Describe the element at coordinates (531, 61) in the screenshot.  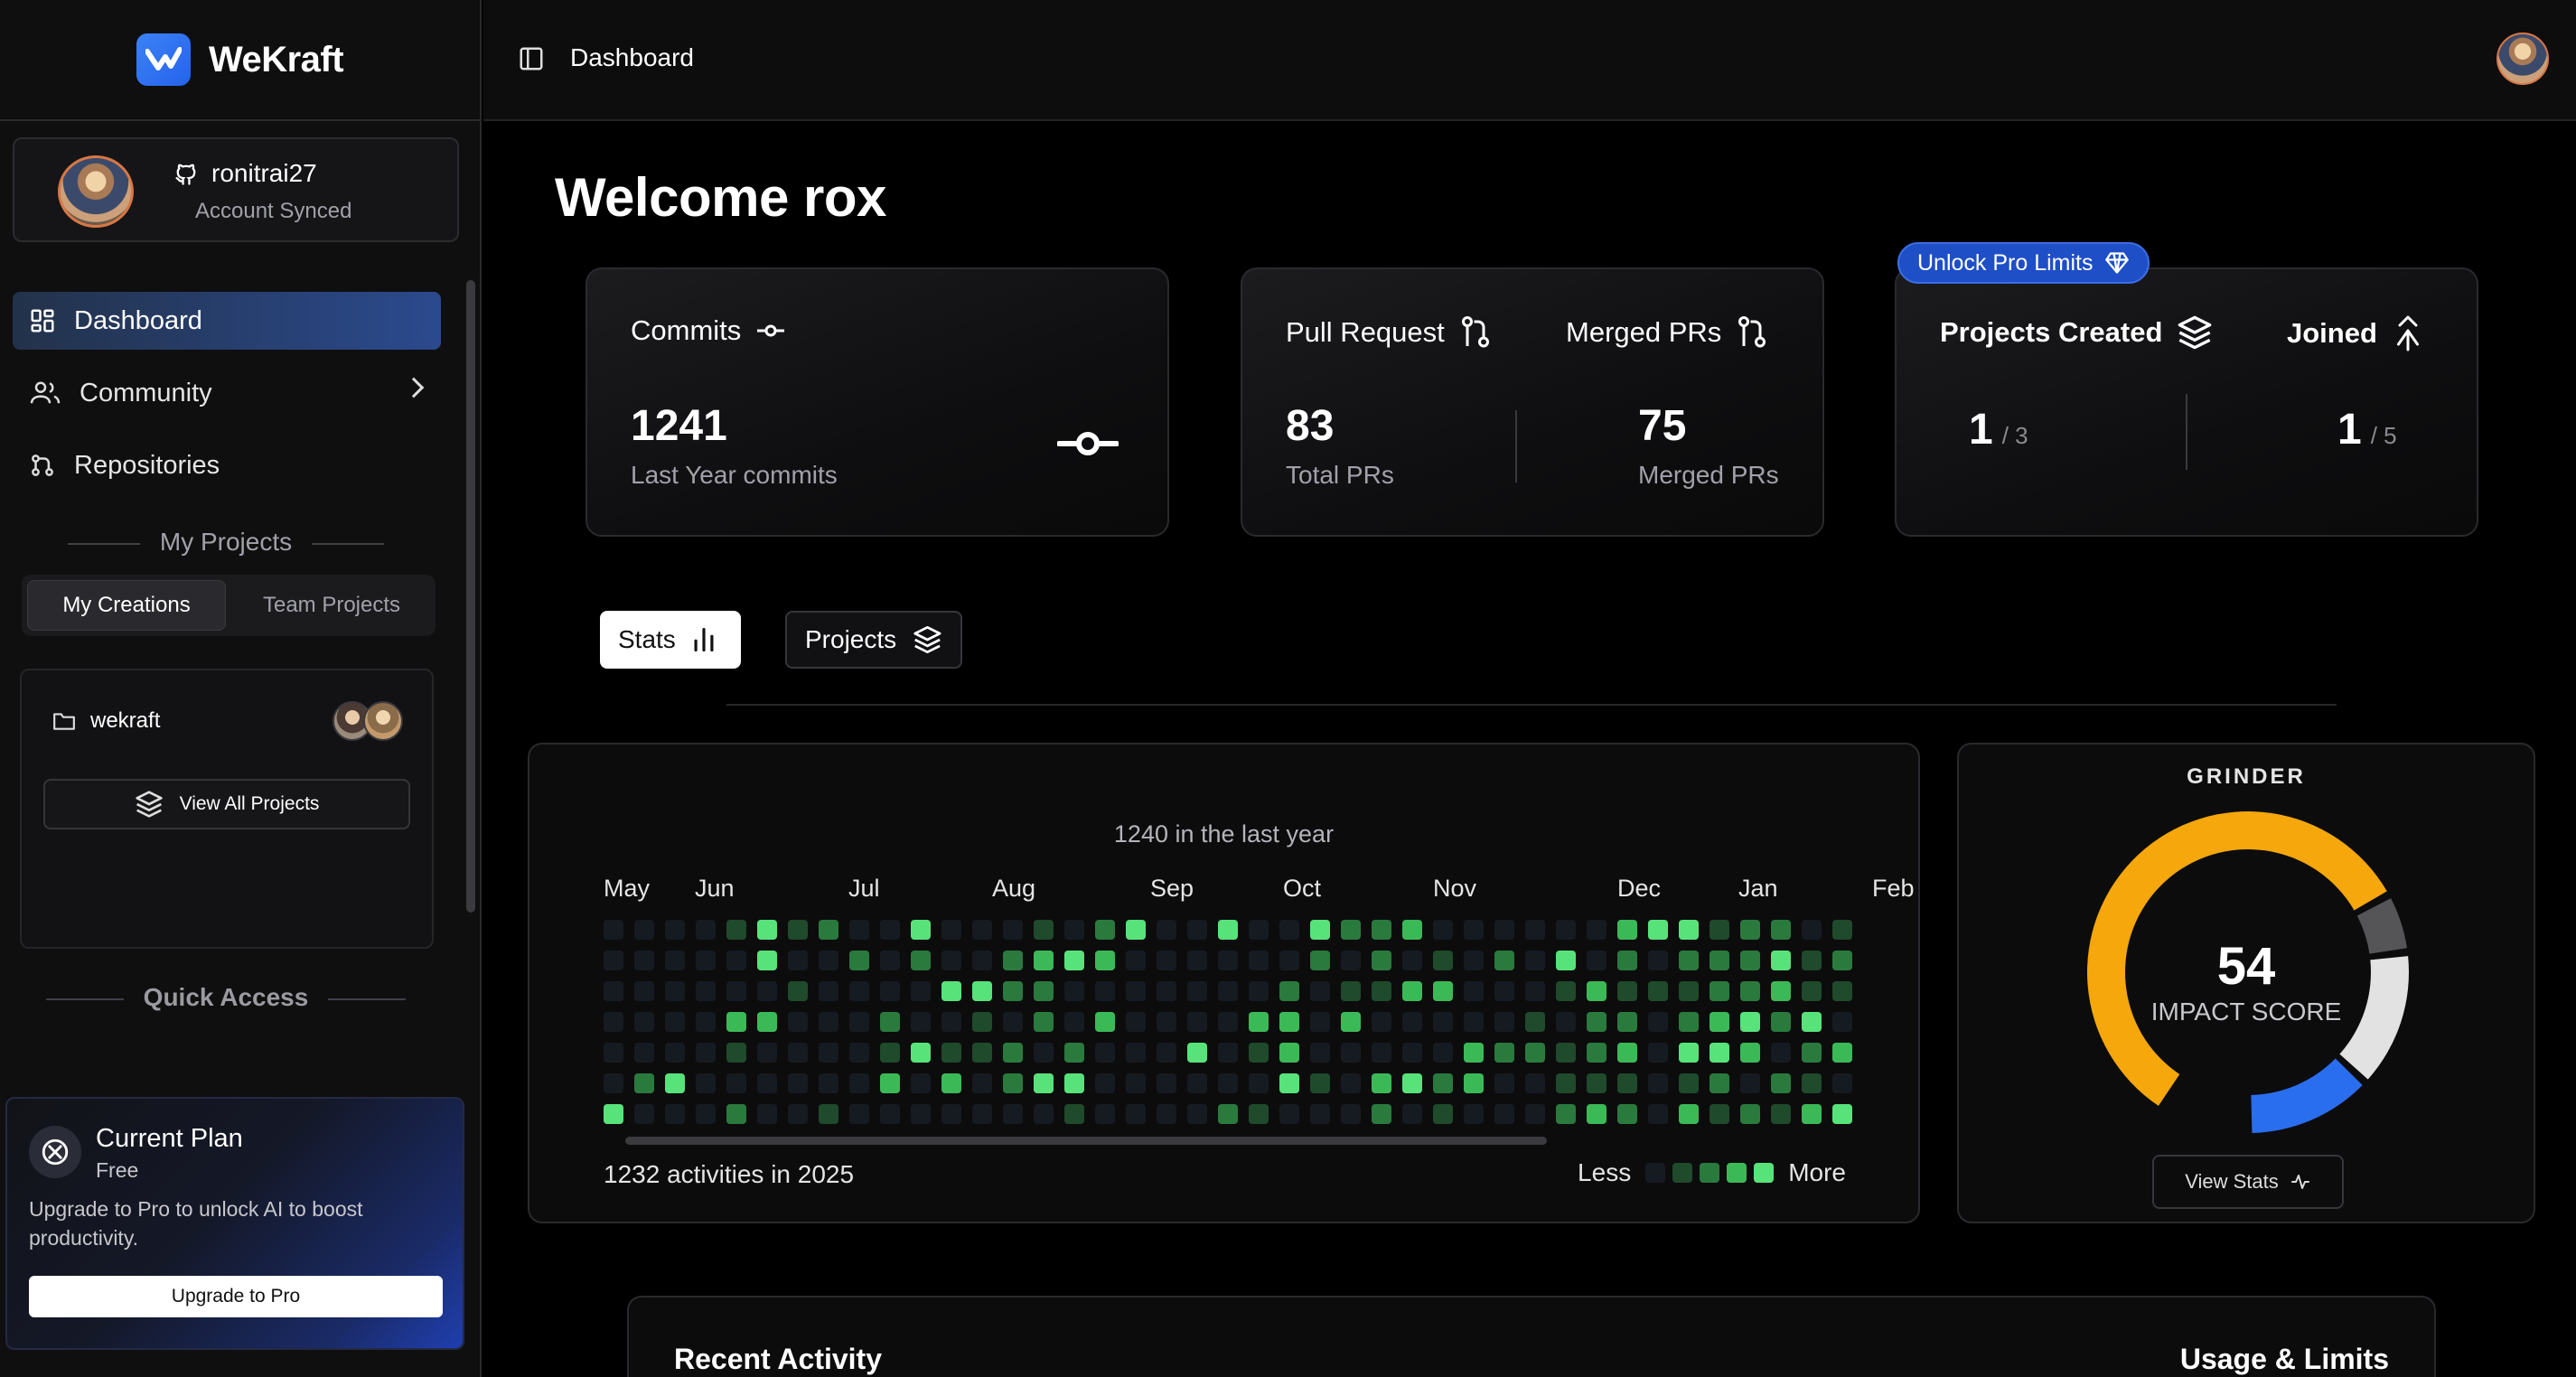
I see `sidebar-toggle-icon` at that location.